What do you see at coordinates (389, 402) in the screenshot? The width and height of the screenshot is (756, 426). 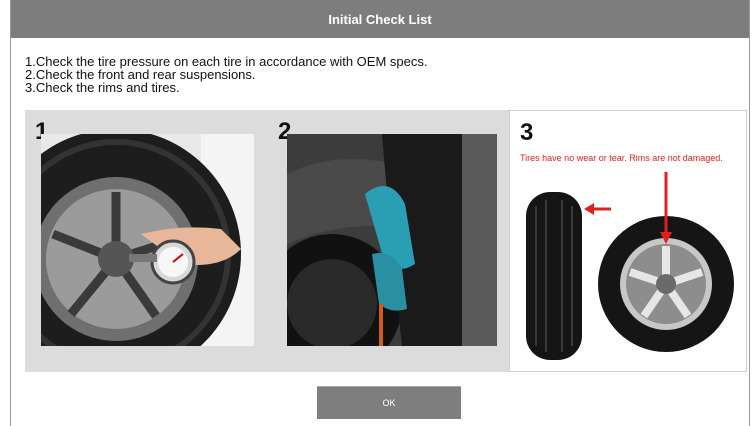 I see `ok-button: OK` at bounding box center [389, 402].